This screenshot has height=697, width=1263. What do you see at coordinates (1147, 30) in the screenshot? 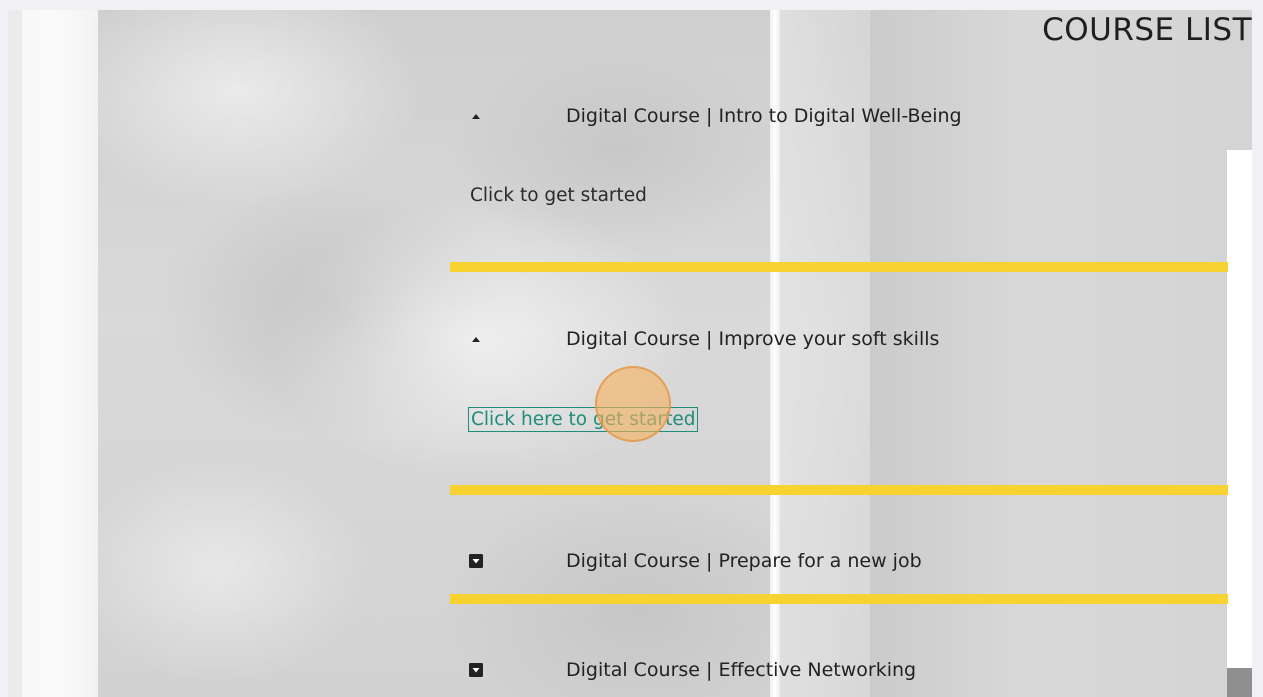
I see `page-title: COURSE LIST` at bounding box center [1147, 30].